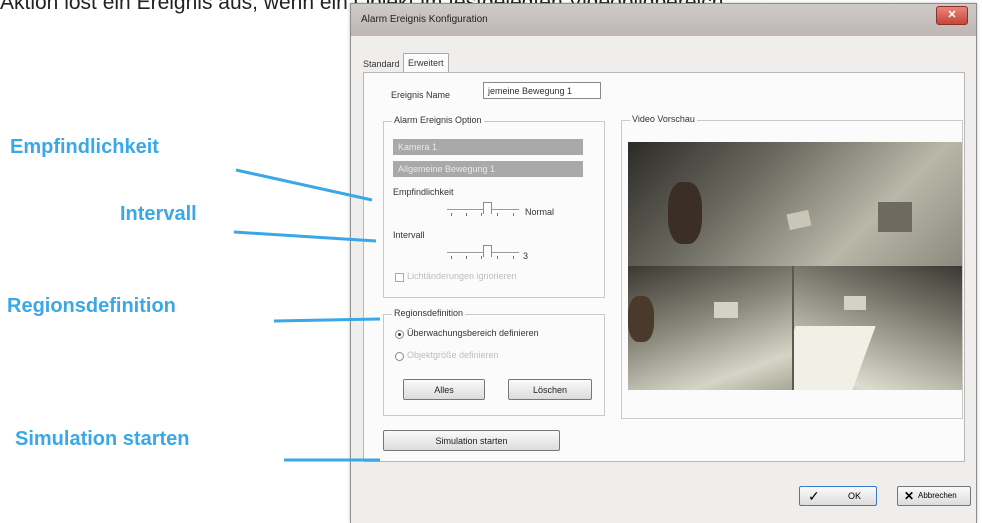 The width and height of the screenshot is (982, 523). I want to click on callout-region: Regionsdefinition, so click(91, 306).